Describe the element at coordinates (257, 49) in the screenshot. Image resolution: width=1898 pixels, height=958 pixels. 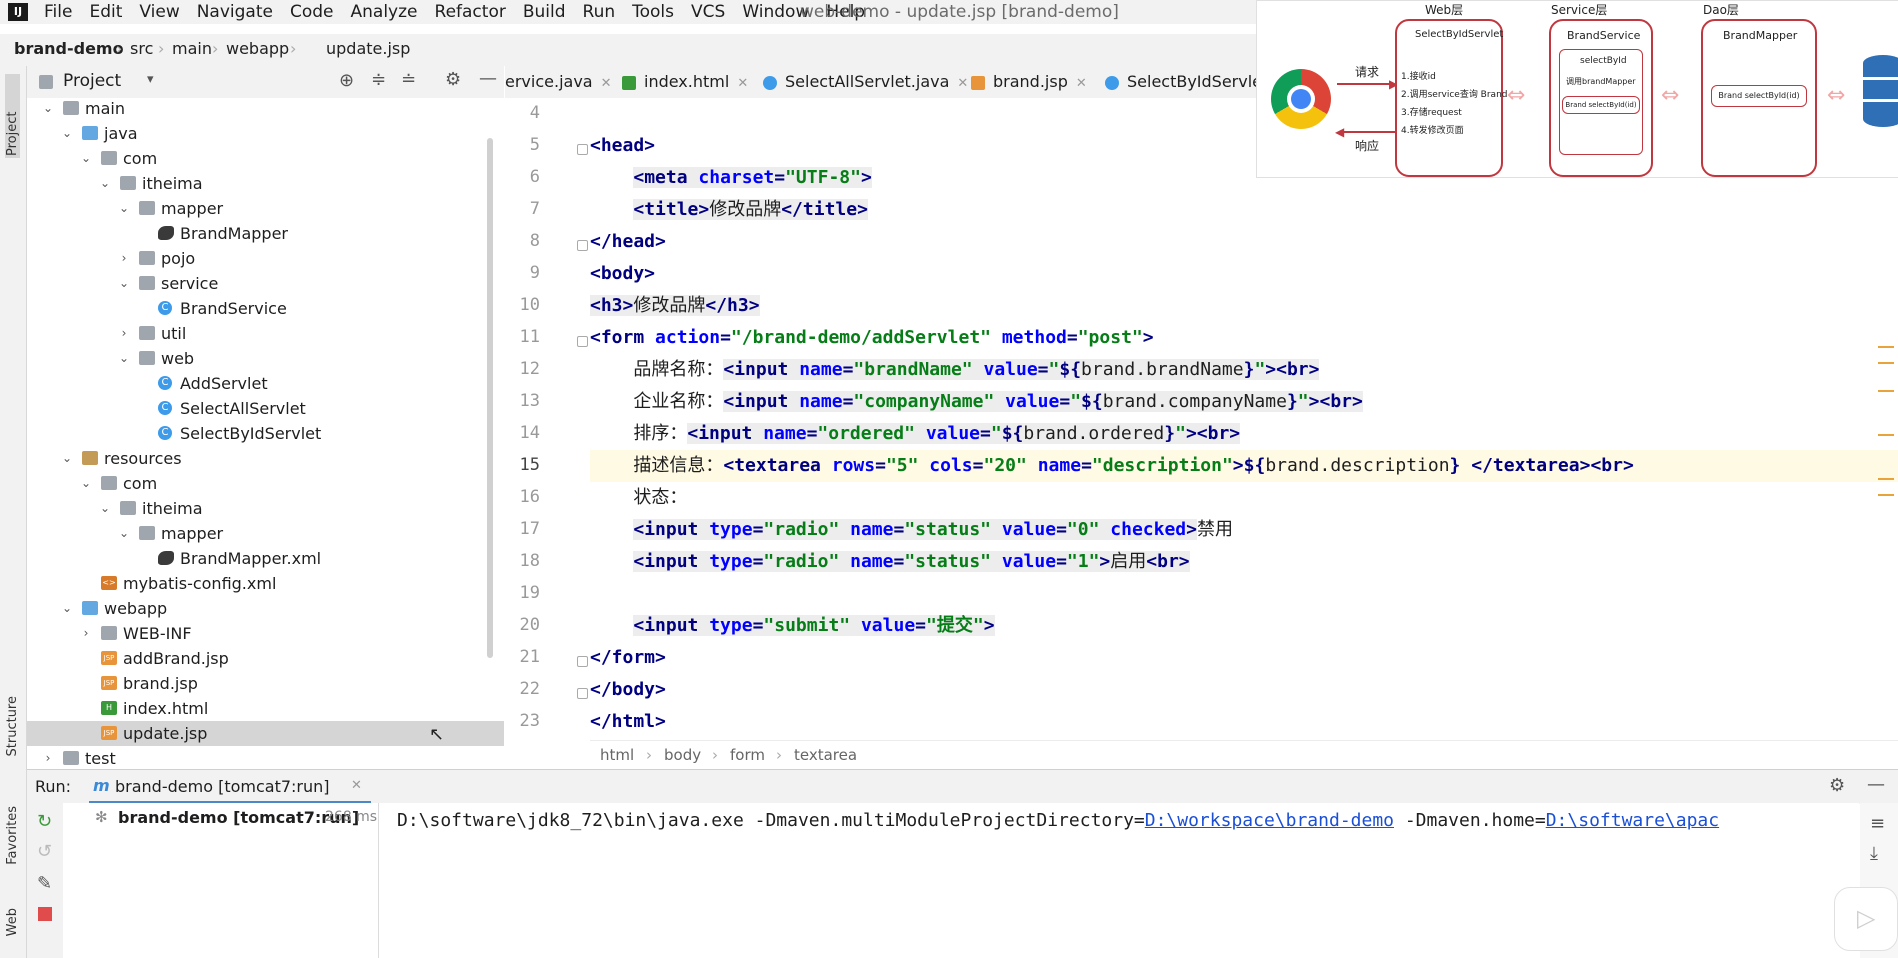
I see `crumb-webapp: webapp` at that location.